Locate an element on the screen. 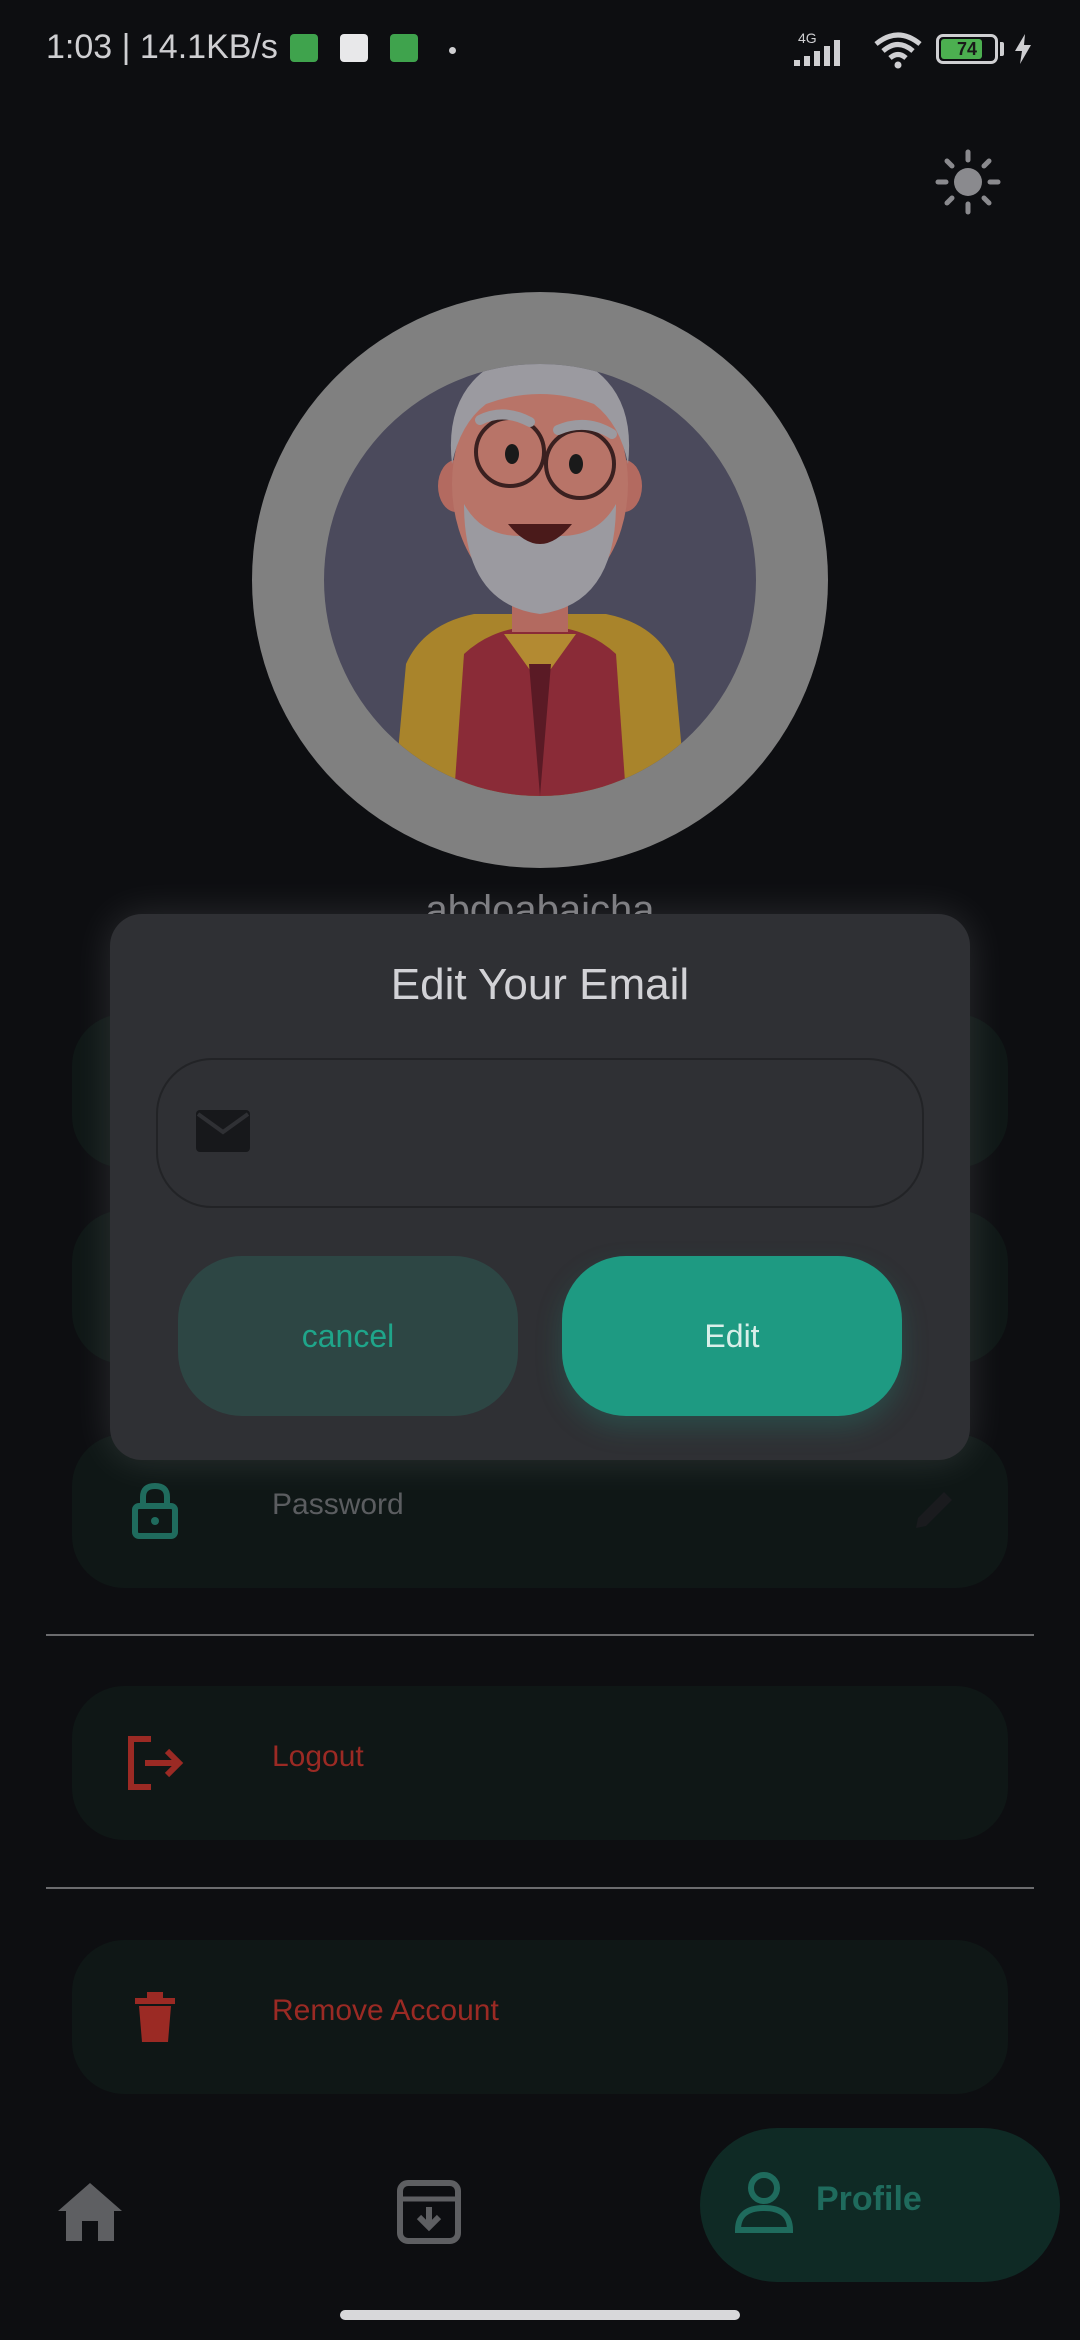 This screenshot has height=2340, width=1080. remove-account-row: Remove Account is located at coordinates (540, 2017).